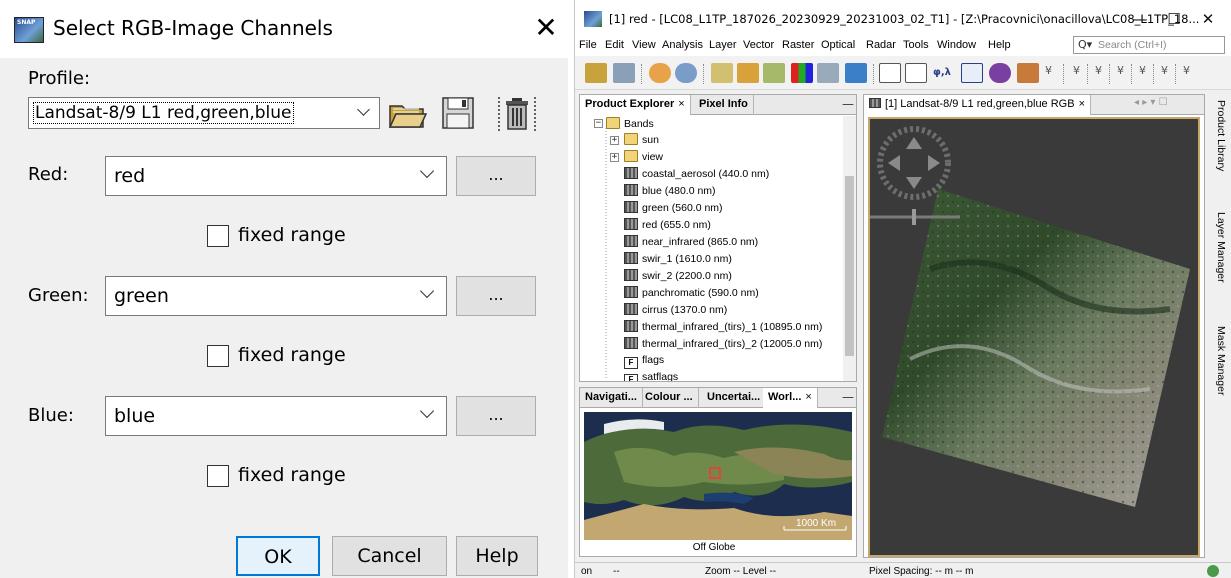 Image resolution: width=1231 pixels, height=578 pixels. I want to click on tree-node-view: view, so click(643, 158).